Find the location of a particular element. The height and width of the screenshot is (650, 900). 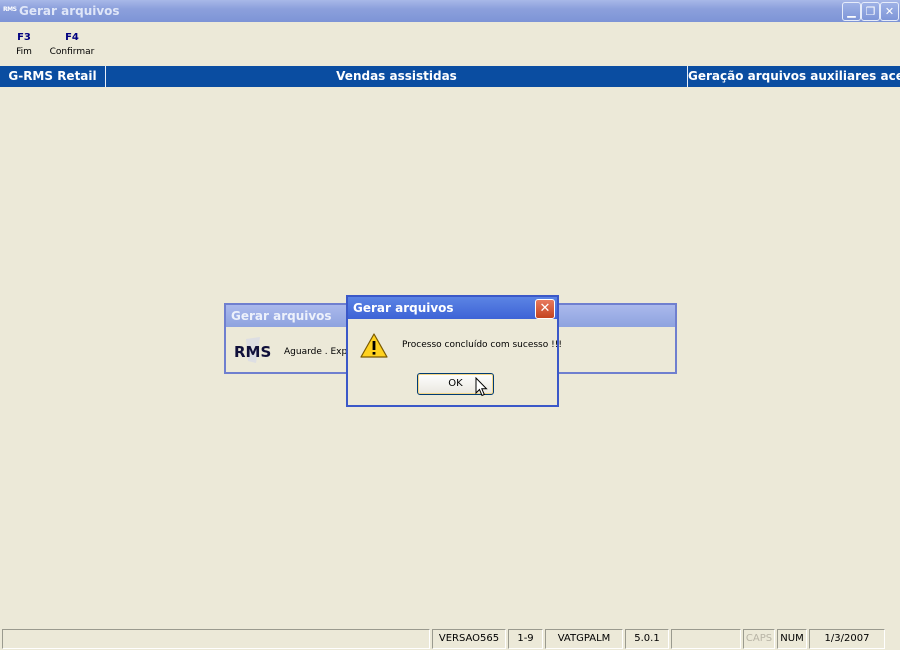

status-version: VERSAO565 is located at coordinates (469, 639).